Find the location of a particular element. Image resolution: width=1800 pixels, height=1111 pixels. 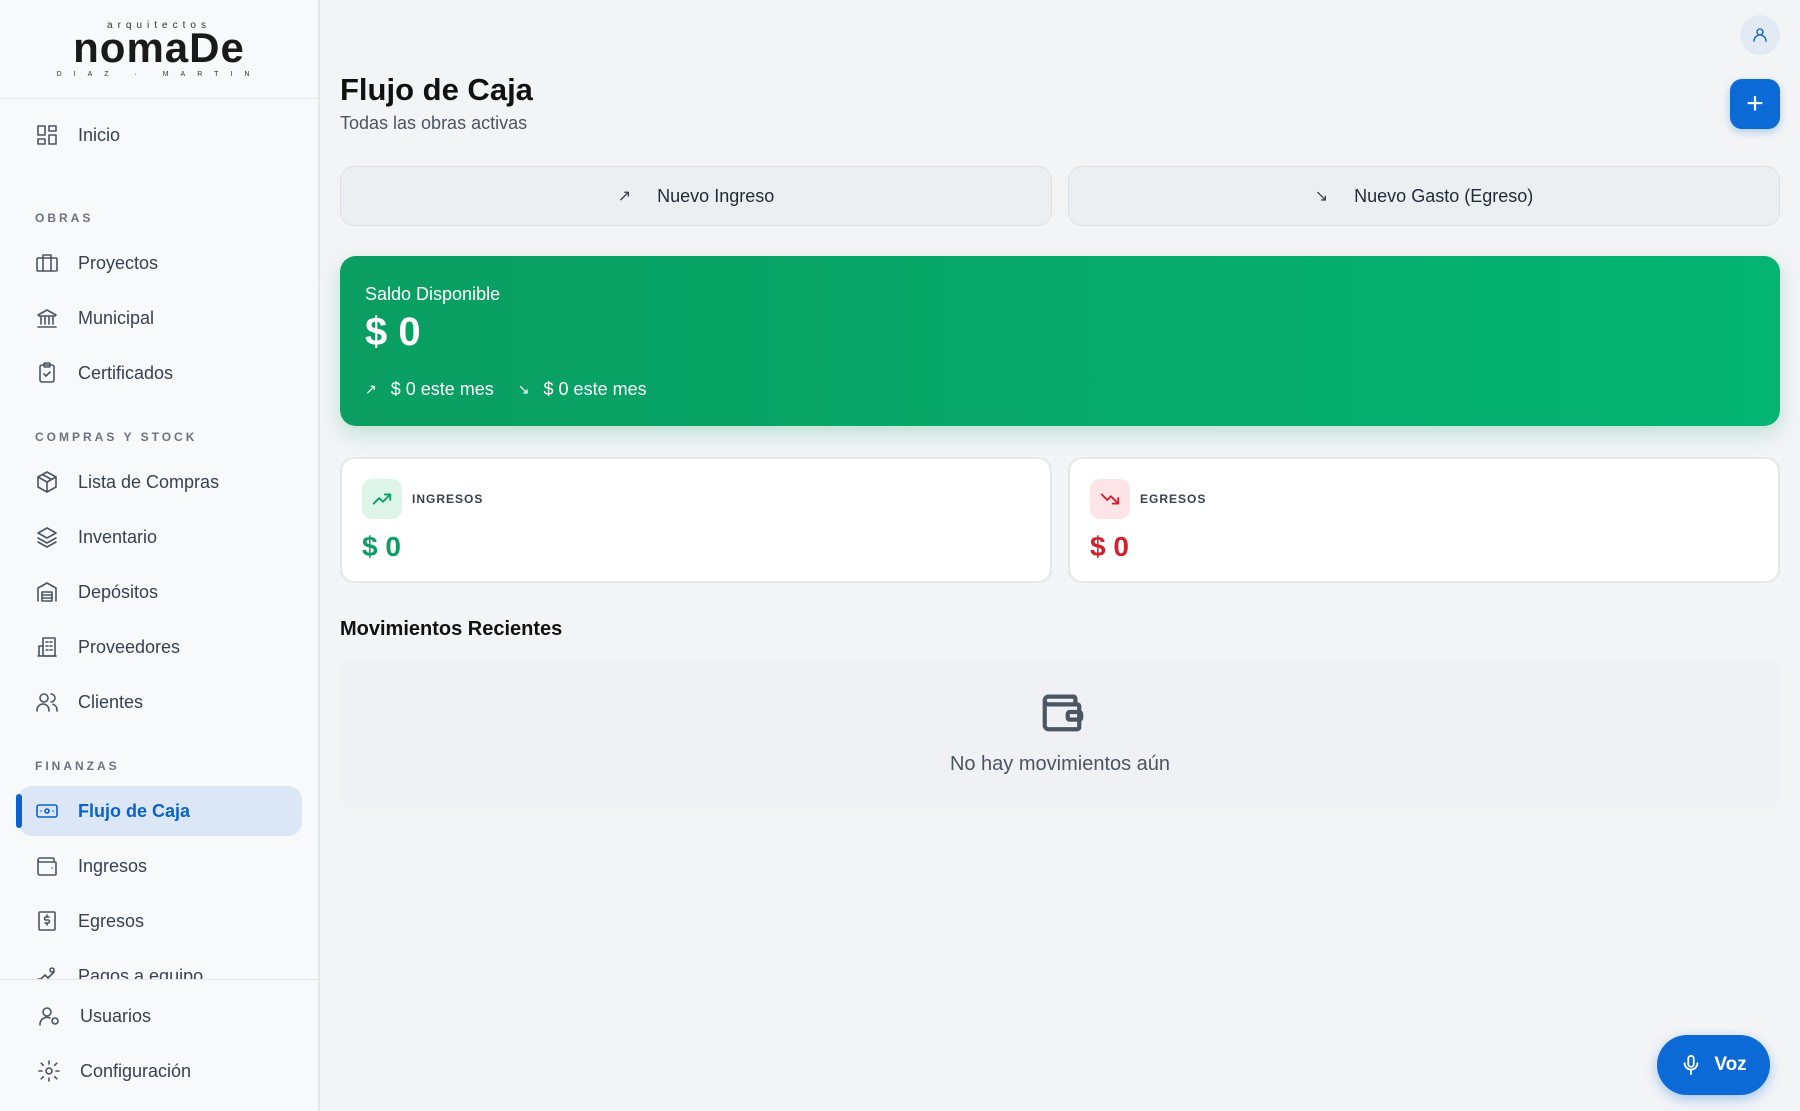

sidebar-item-label: Certificados is located at coordinates (126, 372).